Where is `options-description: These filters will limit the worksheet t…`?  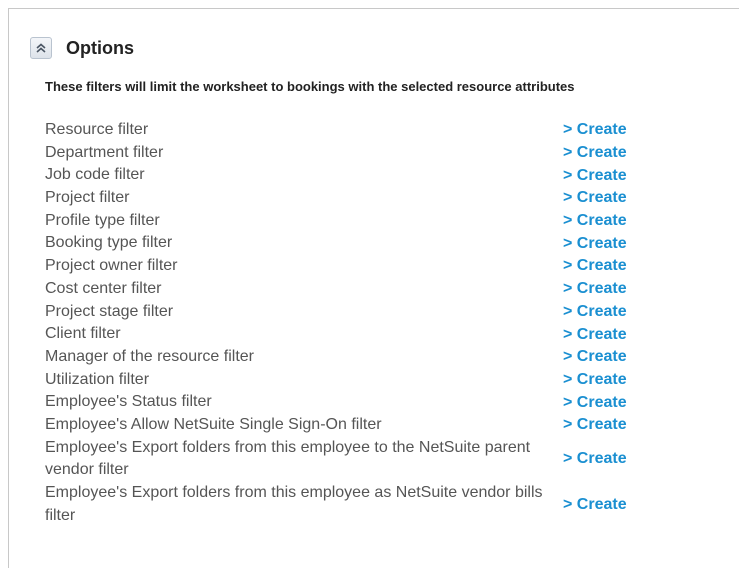 options-description: These filters will limit the worksheet t… is located at coordinates (310, 86).